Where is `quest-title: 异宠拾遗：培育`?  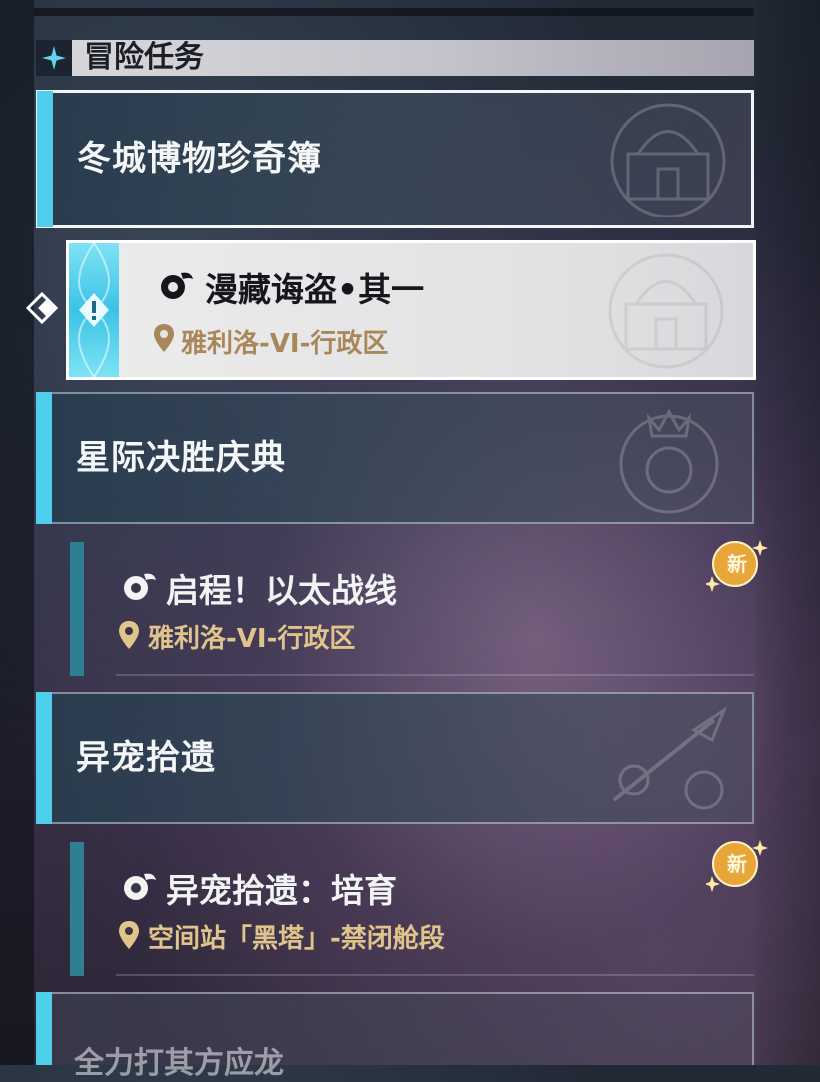
quest-title: 异宠拾遗：培育 is located at coordinates (281, 890).